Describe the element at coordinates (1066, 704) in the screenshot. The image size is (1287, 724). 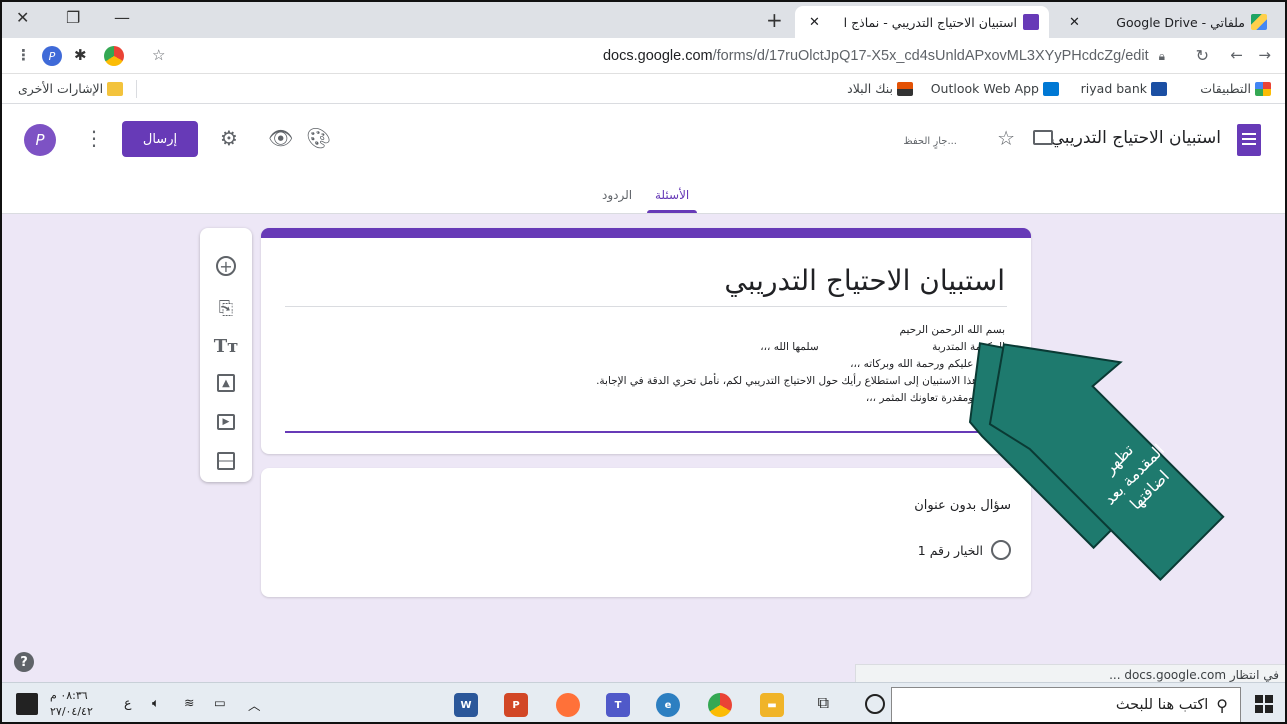
I see `taskbar-search: ⚲ اكتب هنا للبحث` at that location.